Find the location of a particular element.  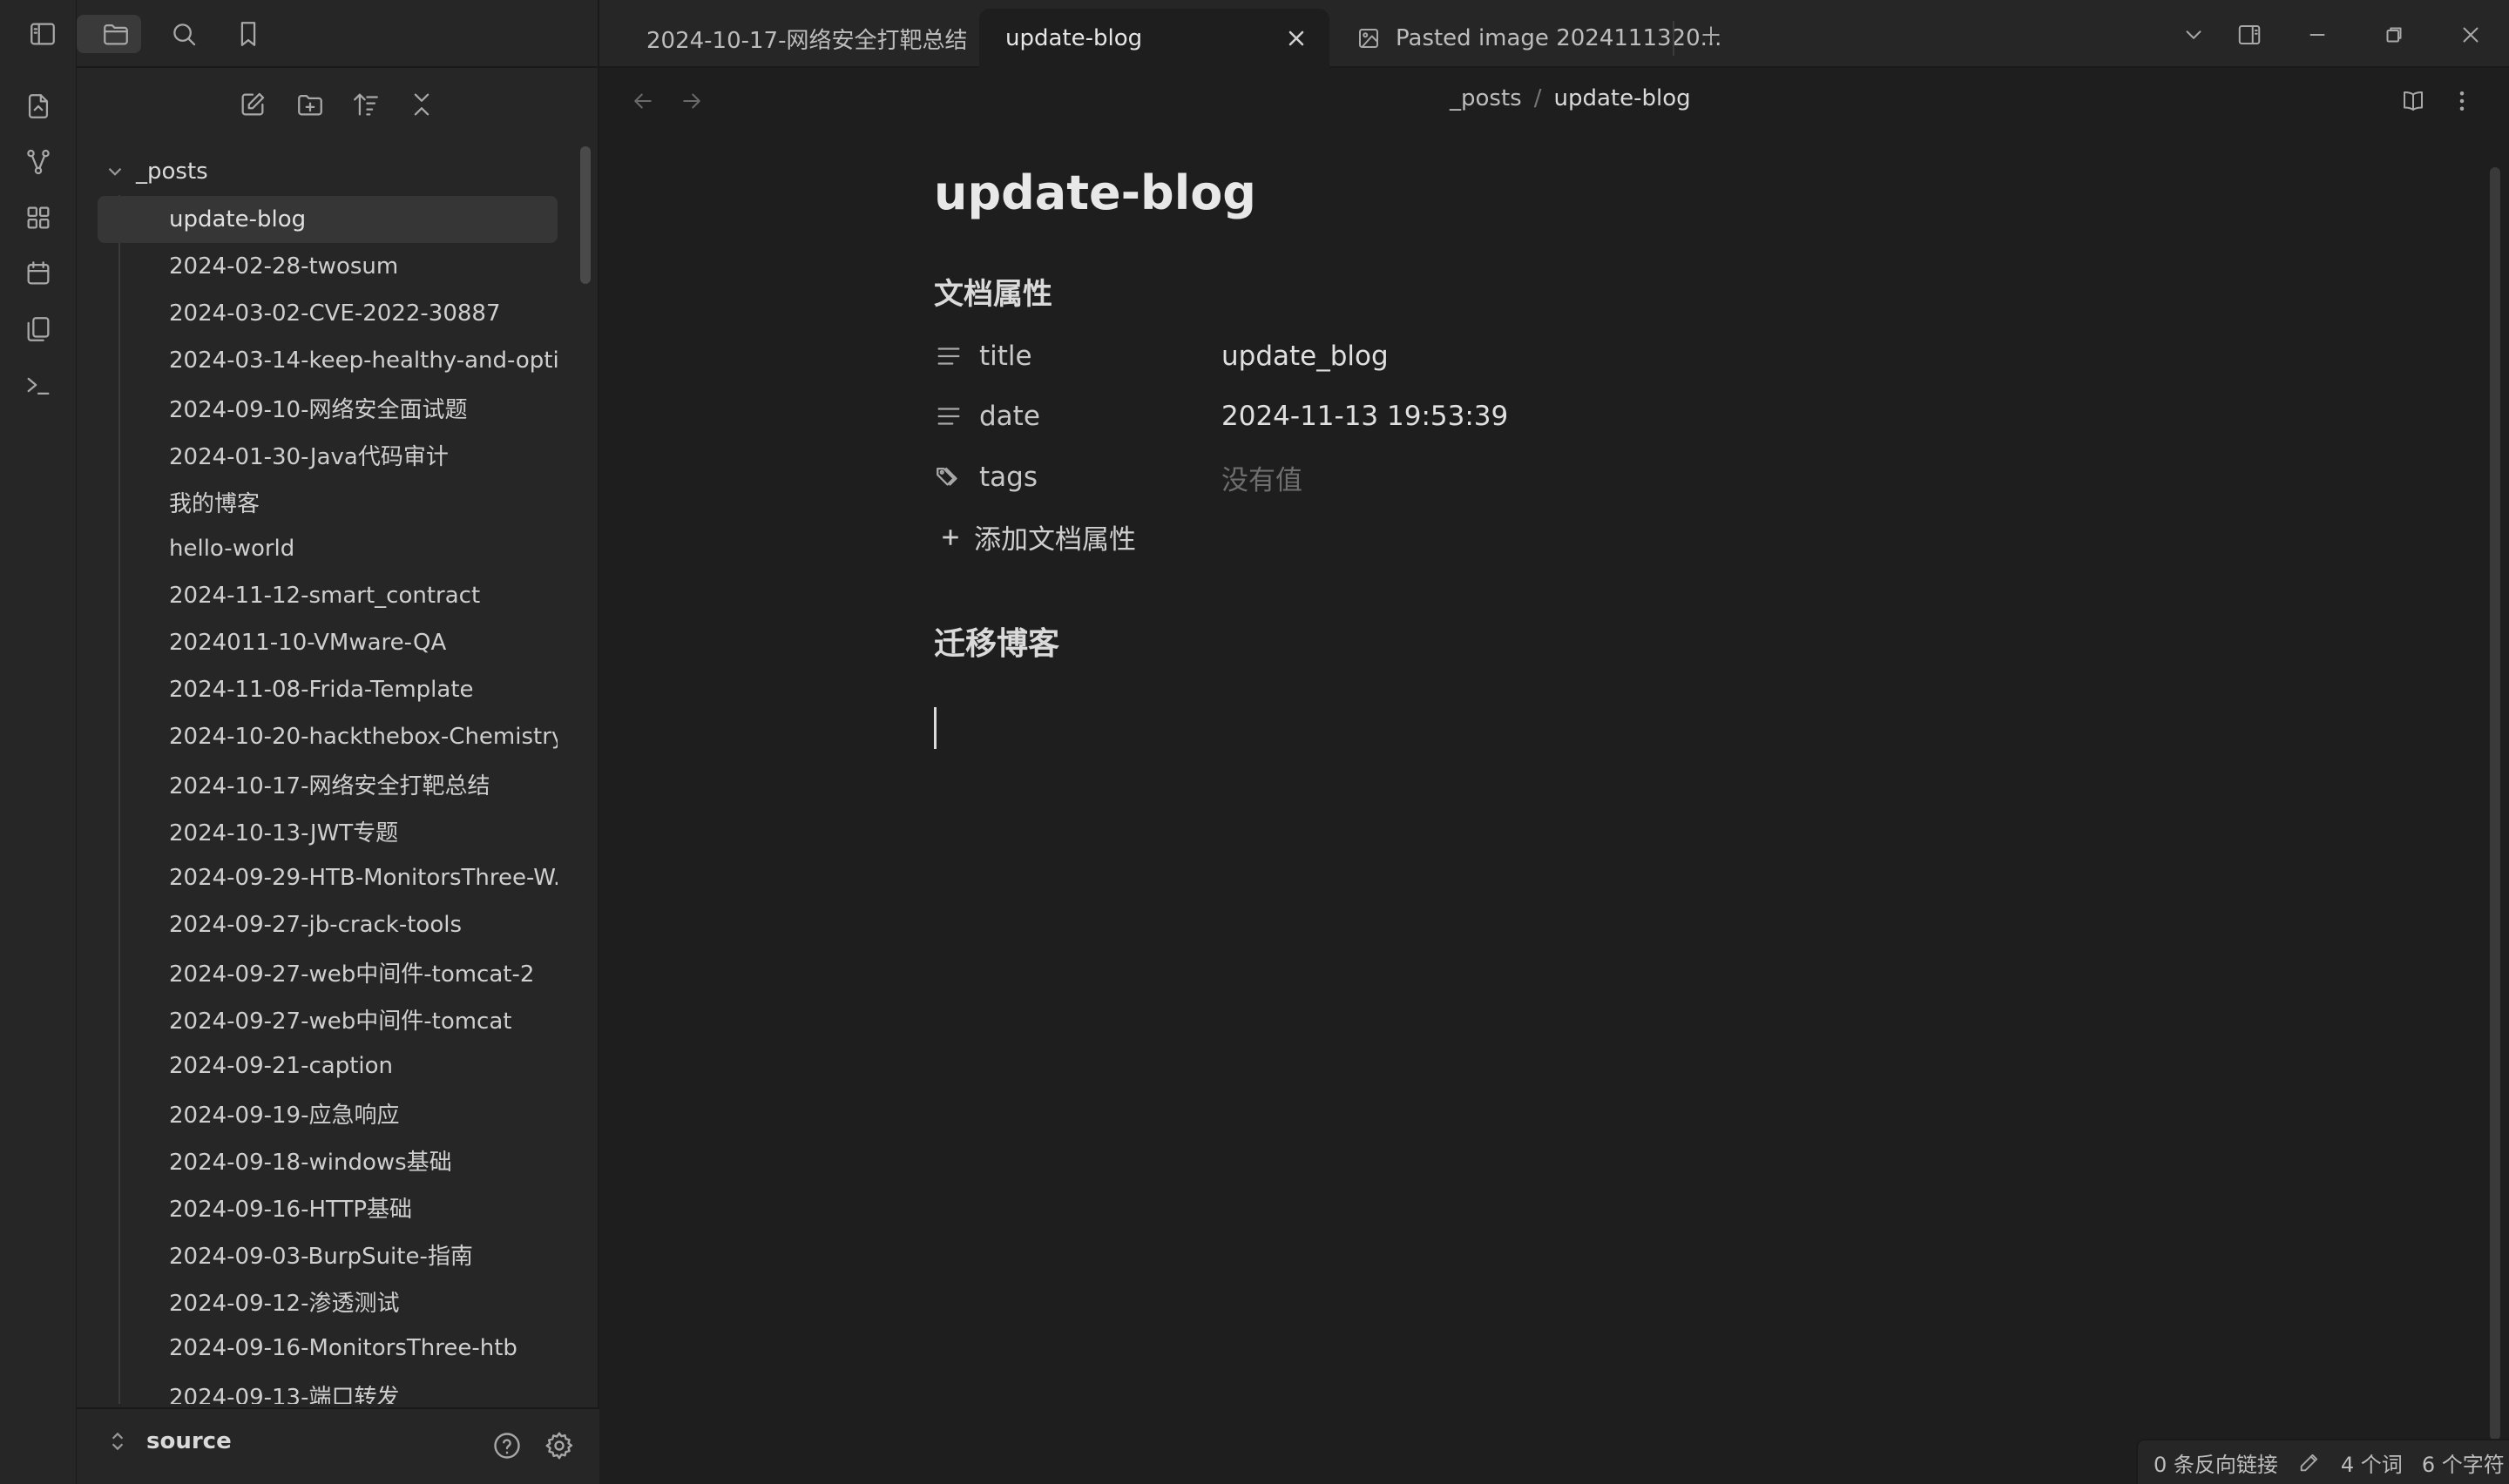

ribbon is located at coordinates (38, 742).